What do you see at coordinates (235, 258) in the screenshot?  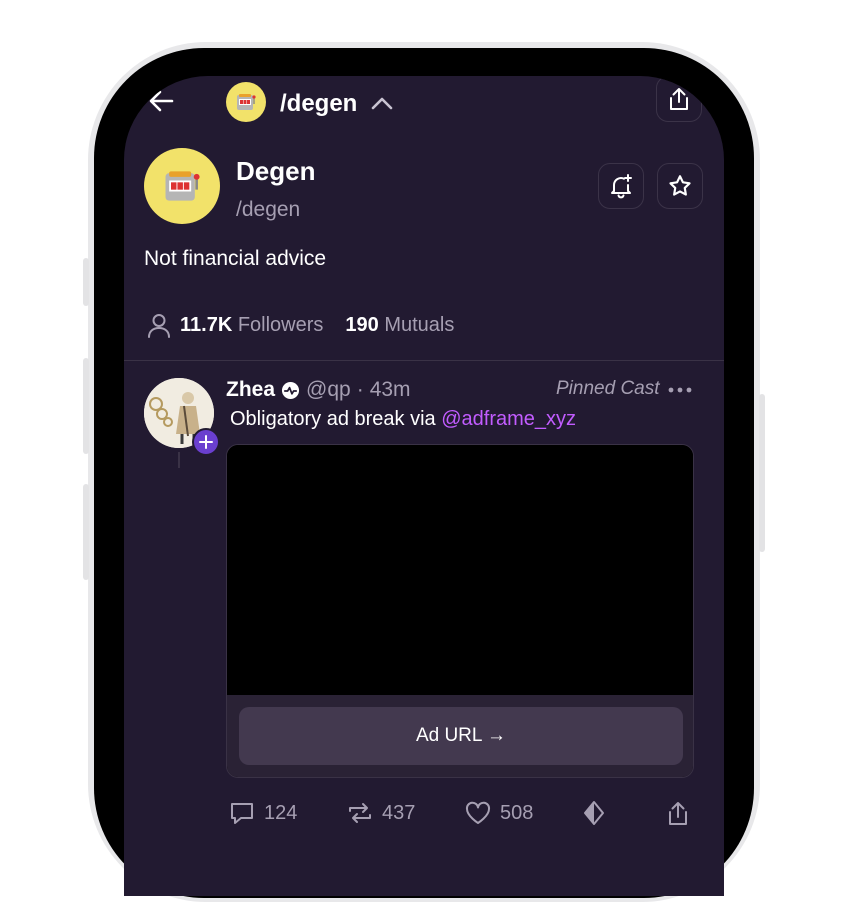 I see `channel-description: Not financial advice` at bounding box center [235, 258].